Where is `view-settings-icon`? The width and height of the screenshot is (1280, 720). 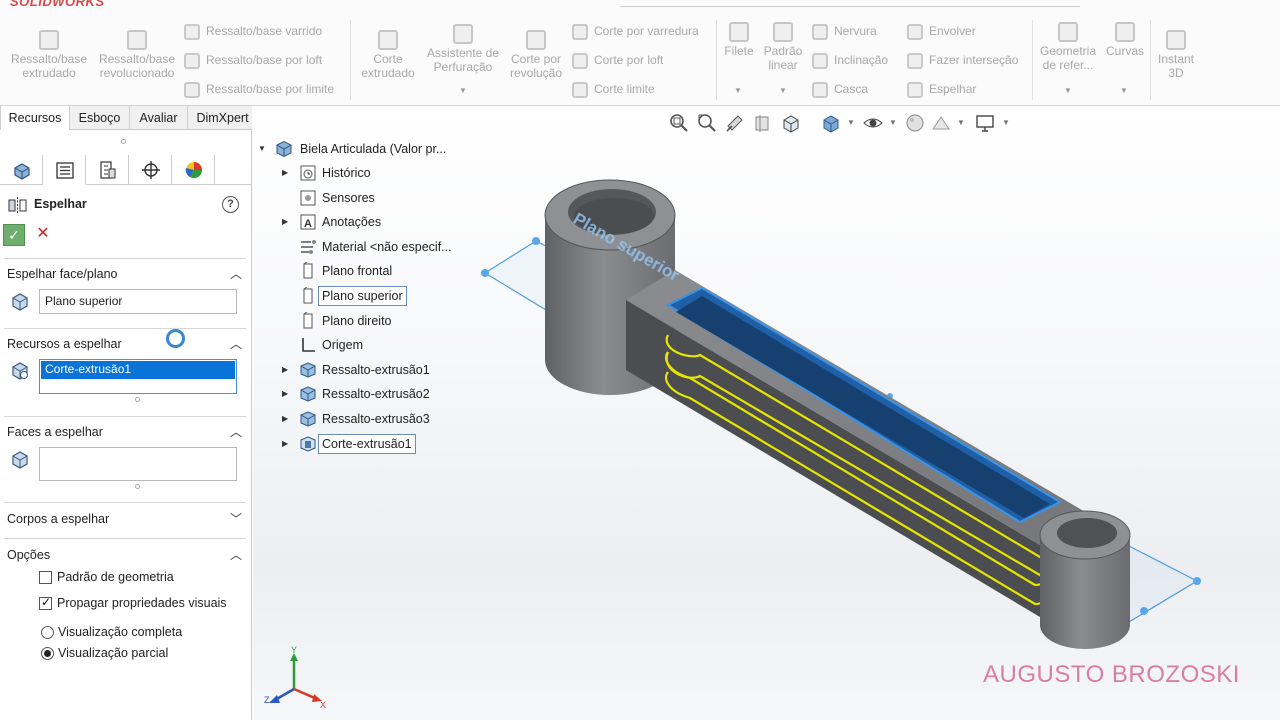
view-settings-icon is located at coordinates (985, 123).